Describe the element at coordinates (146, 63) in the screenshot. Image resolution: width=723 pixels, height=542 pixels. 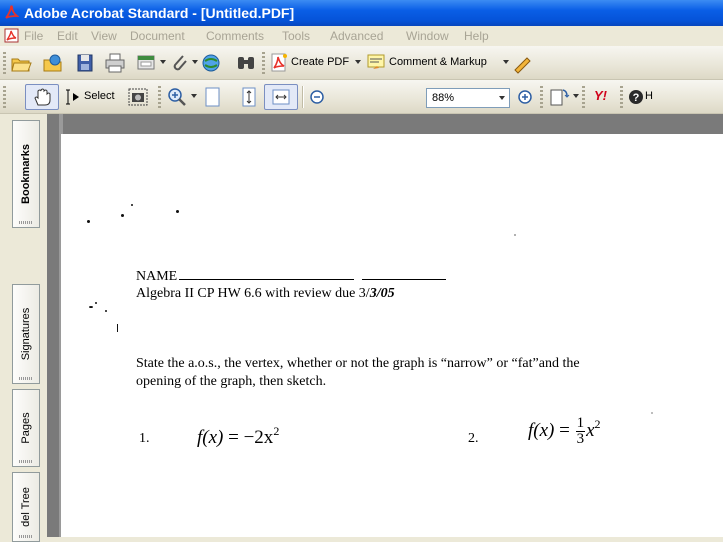
I see `email-icon` at that location.